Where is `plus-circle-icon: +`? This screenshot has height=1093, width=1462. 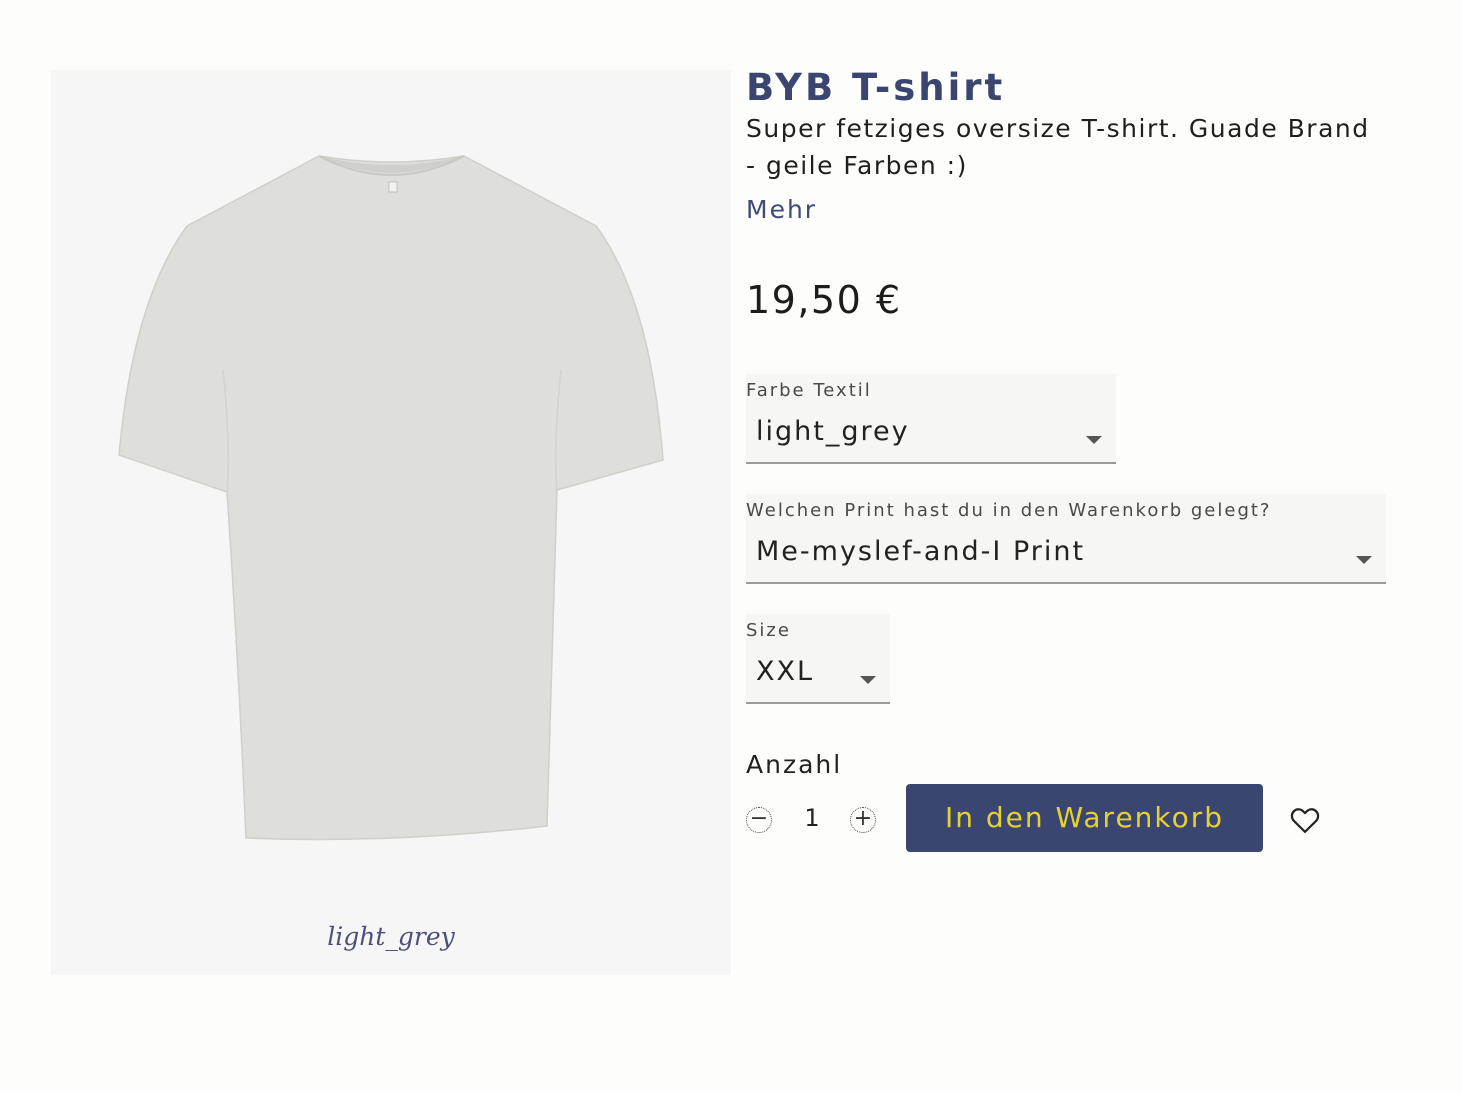
plus-circle-icon: + is located at coordinates (863, 820).